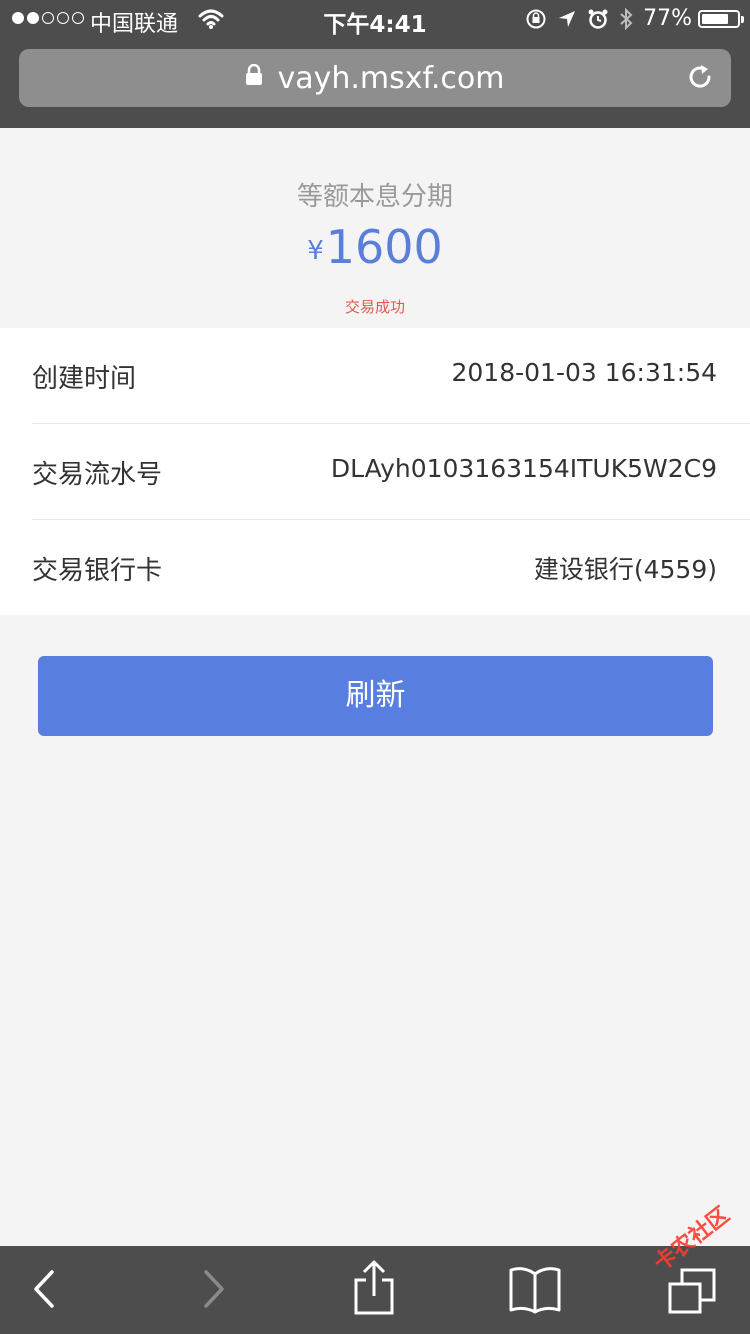 This screenshot has height=1334, width=750. What do you see at coordinates (634, 18) in the screenshot?
I see `status-indicators: 77%` at bounding box center [634, 18].